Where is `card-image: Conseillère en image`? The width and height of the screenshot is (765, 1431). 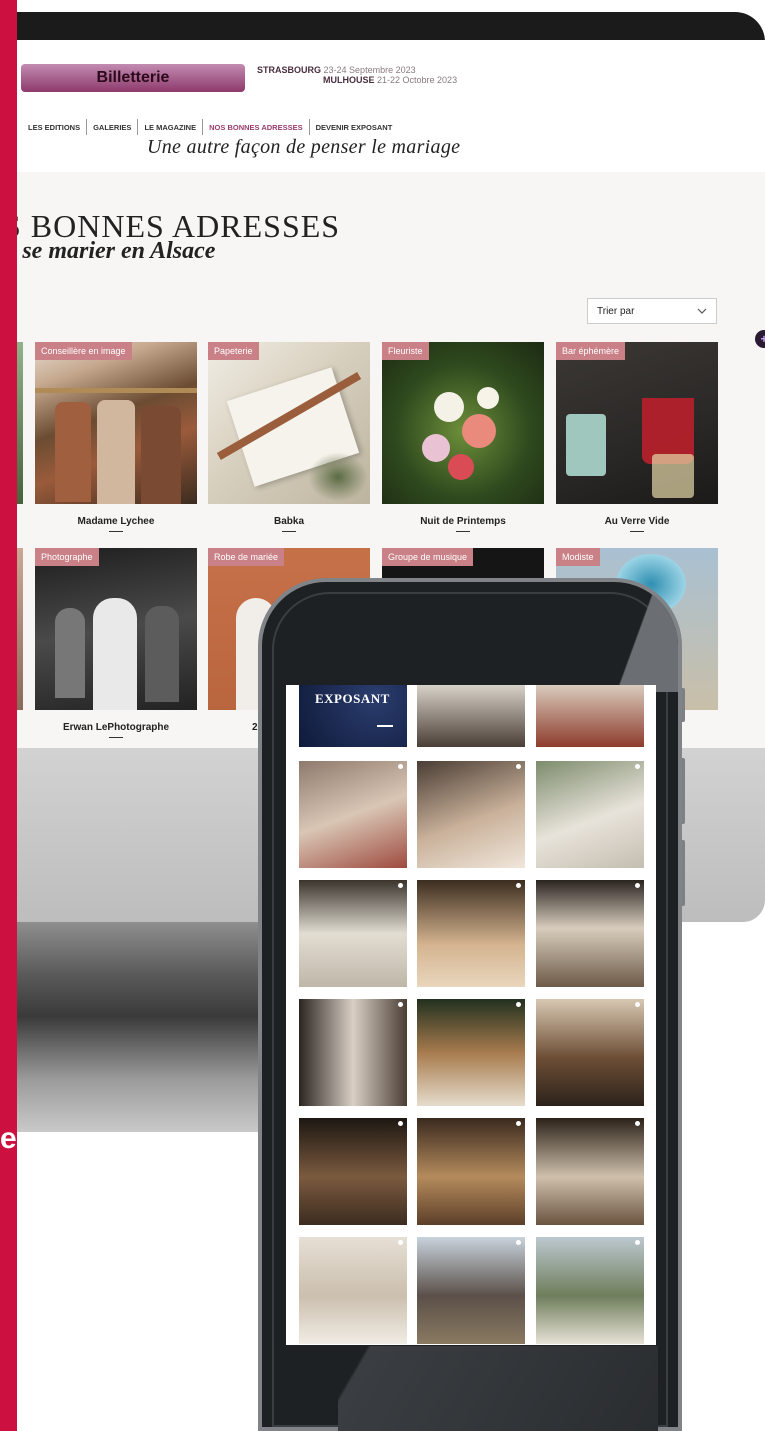 card-image: Conseillère en image is located at coordinates (116, 423).